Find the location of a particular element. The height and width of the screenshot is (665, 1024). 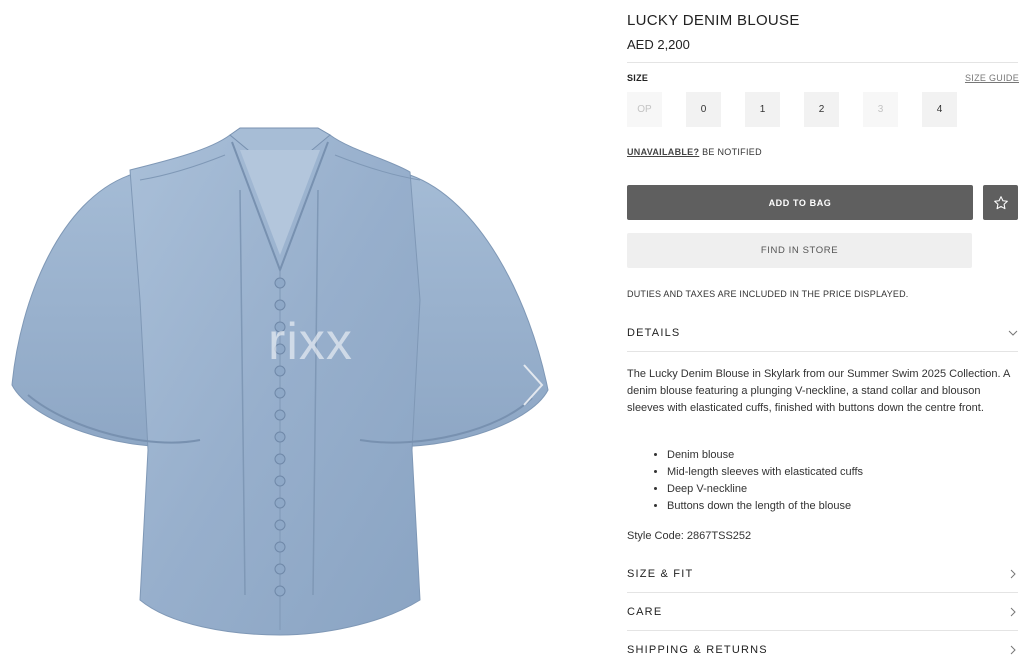

size-option-4: 4 is located at coordinates (939, 109).